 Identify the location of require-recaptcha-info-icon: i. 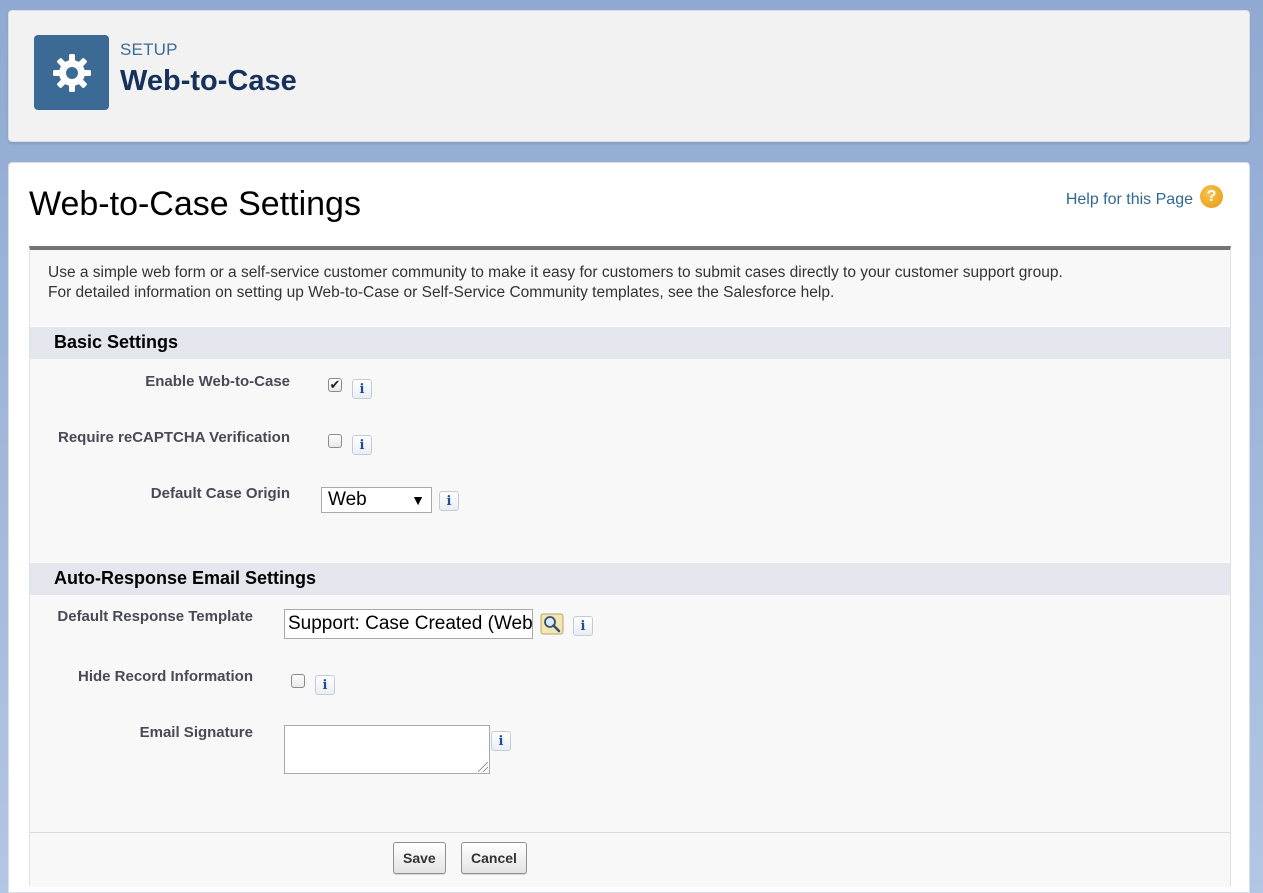
(362, 445).